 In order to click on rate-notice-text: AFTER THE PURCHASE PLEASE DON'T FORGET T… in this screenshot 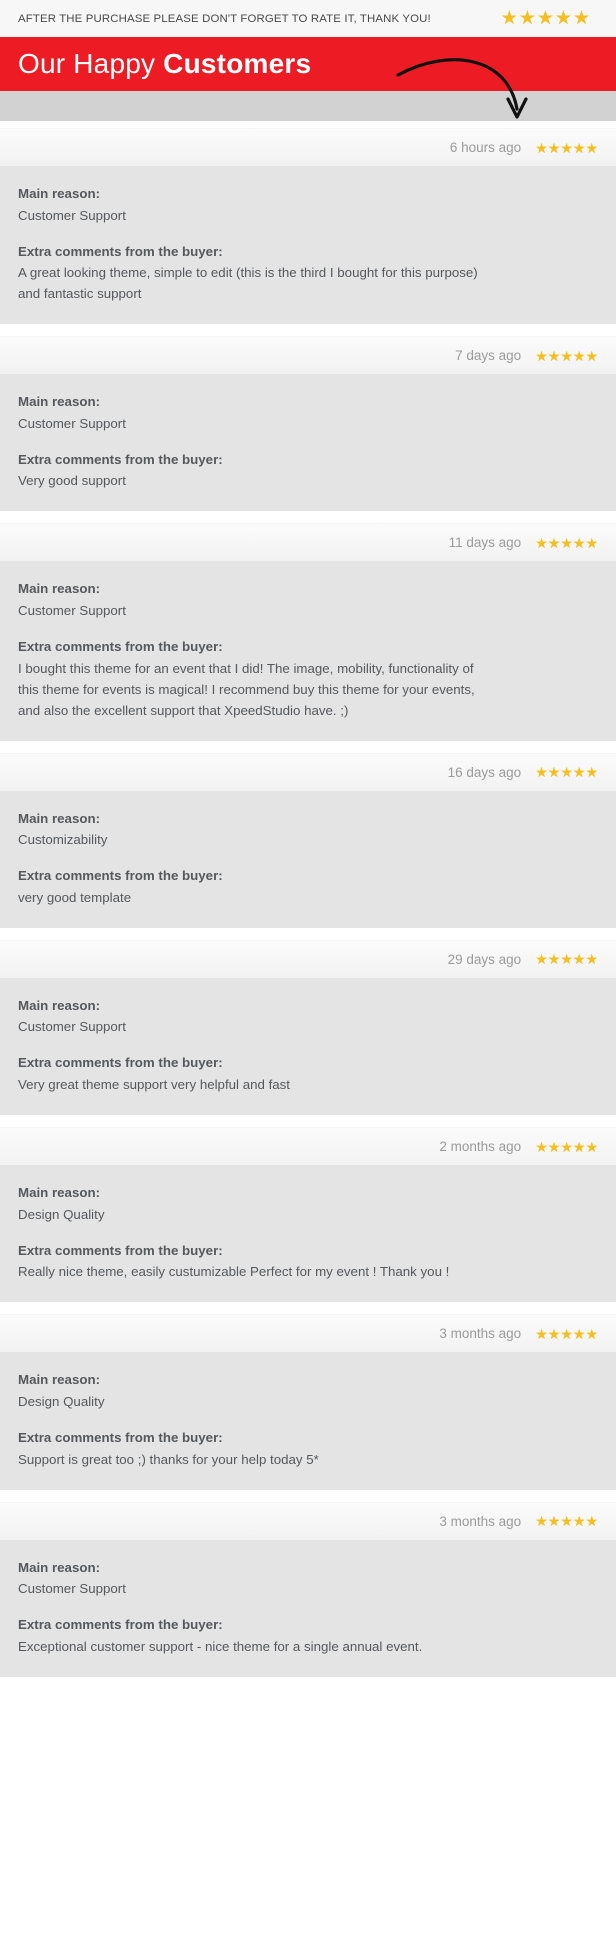, I will do `click(224, 18)`.